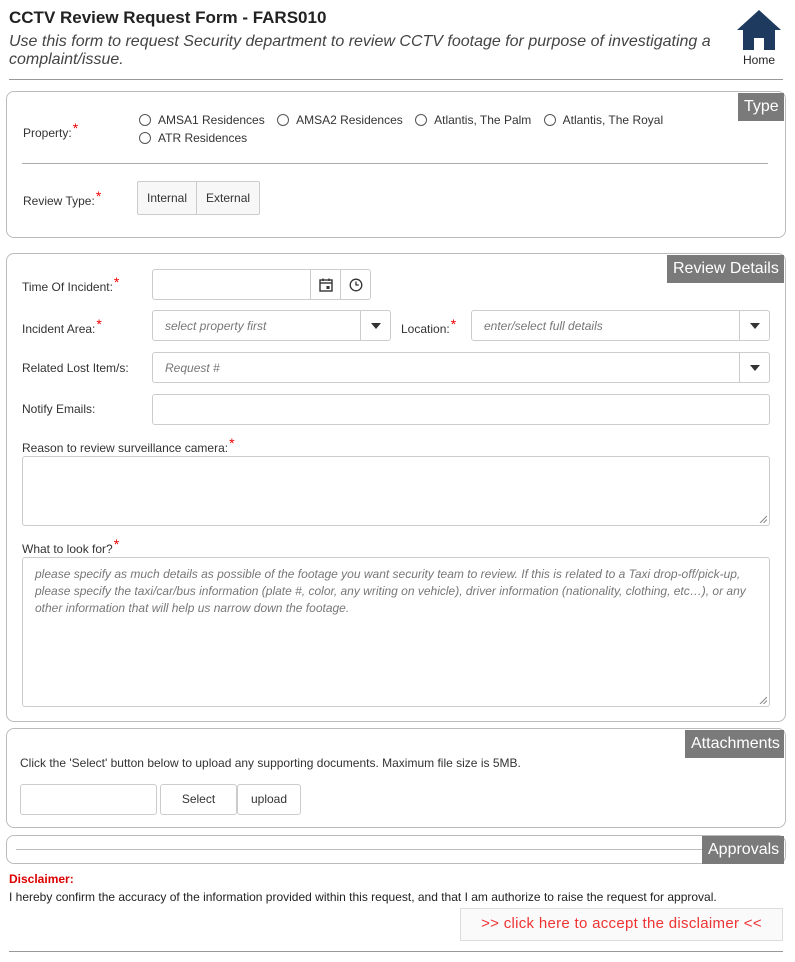  What do you see at coordinates (429, 326) in the screenshot?
I see `location-label: Location:*` at bounding box center [429, 326].